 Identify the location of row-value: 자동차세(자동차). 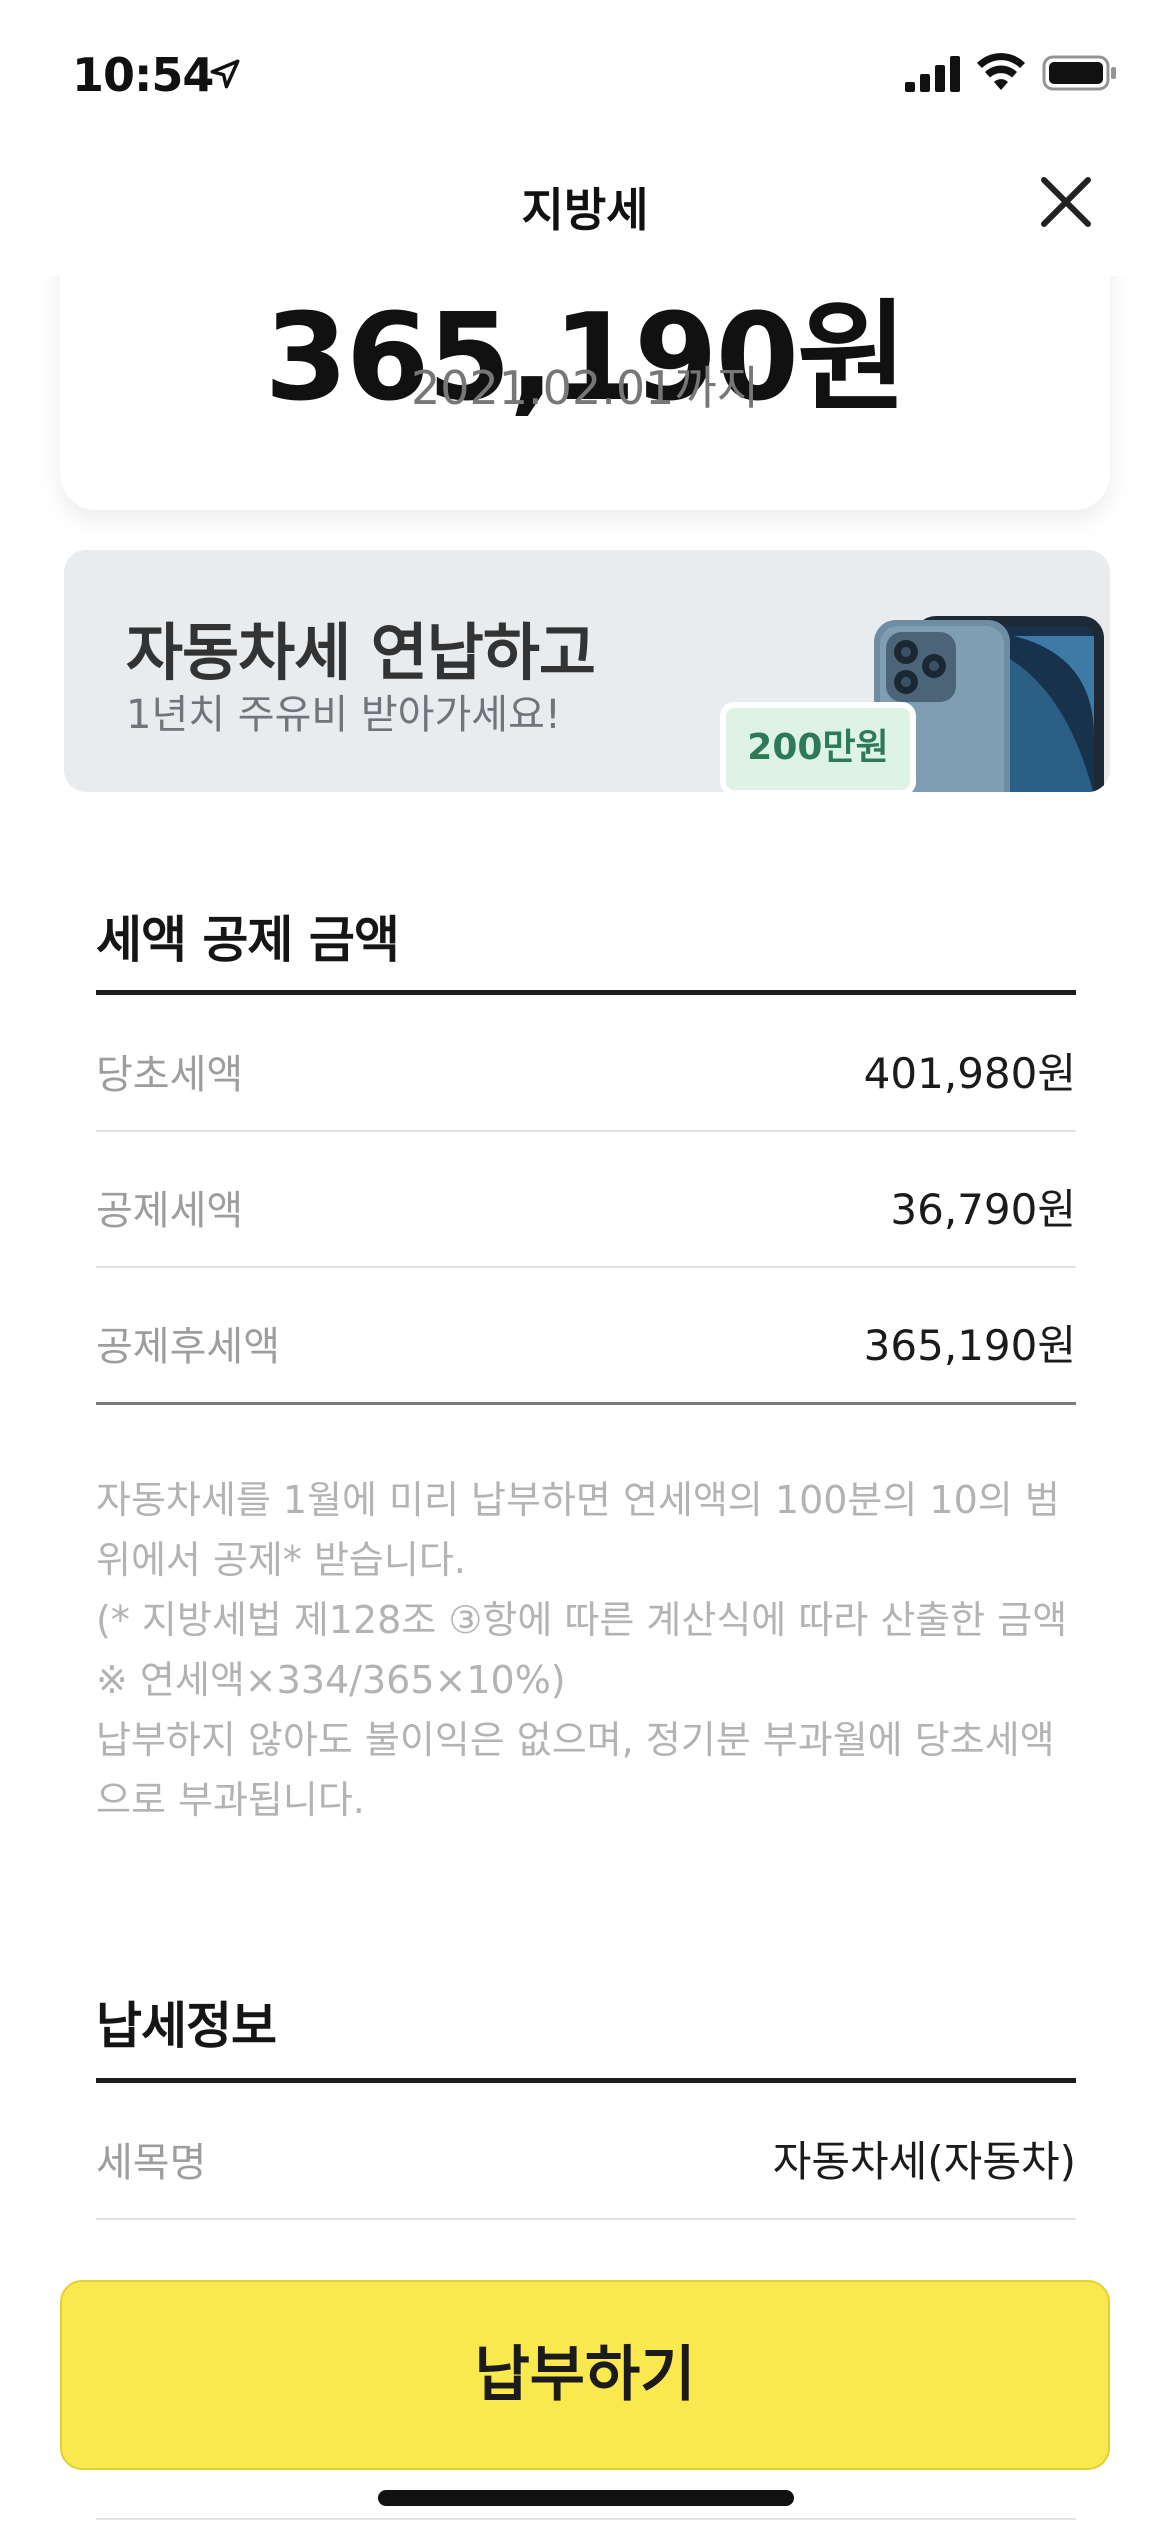
(924, 2161).